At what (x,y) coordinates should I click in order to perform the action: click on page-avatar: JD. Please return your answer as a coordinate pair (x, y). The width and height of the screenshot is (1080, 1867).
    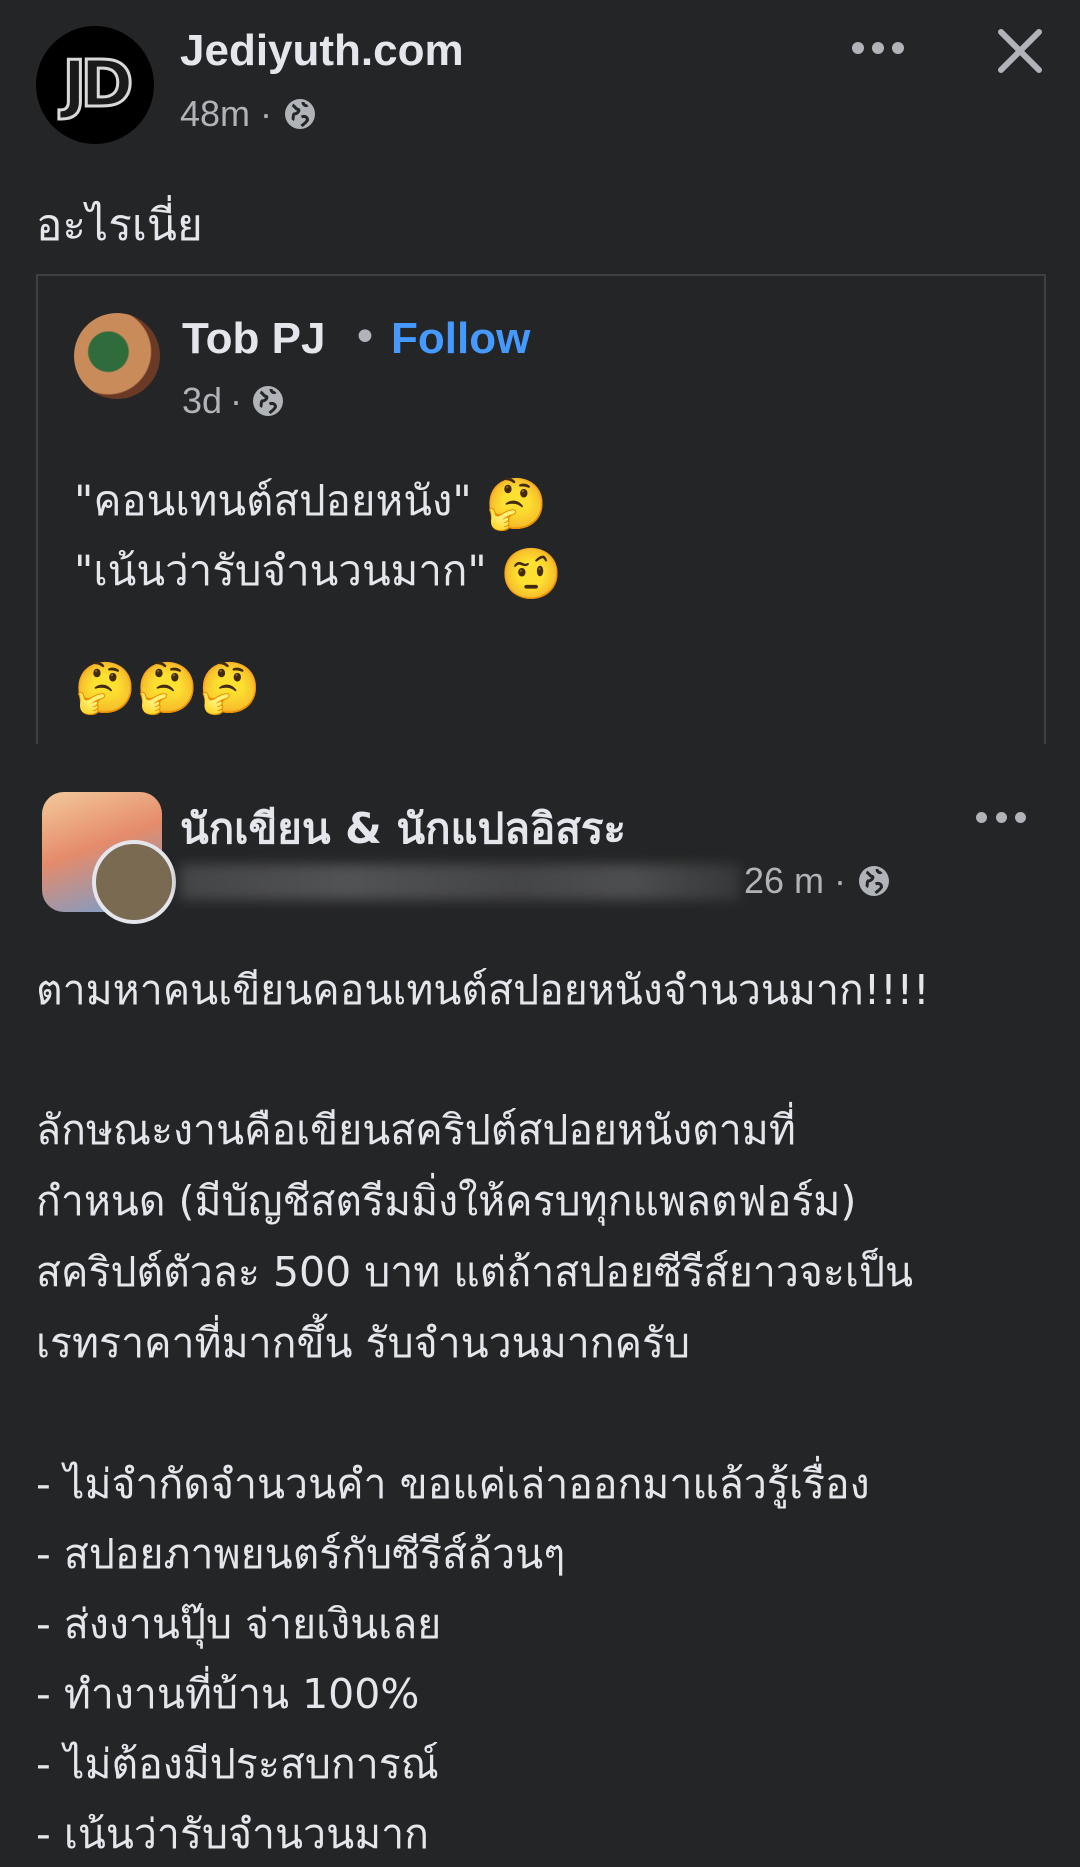
    Looking at the image, I should click on (95, 85).